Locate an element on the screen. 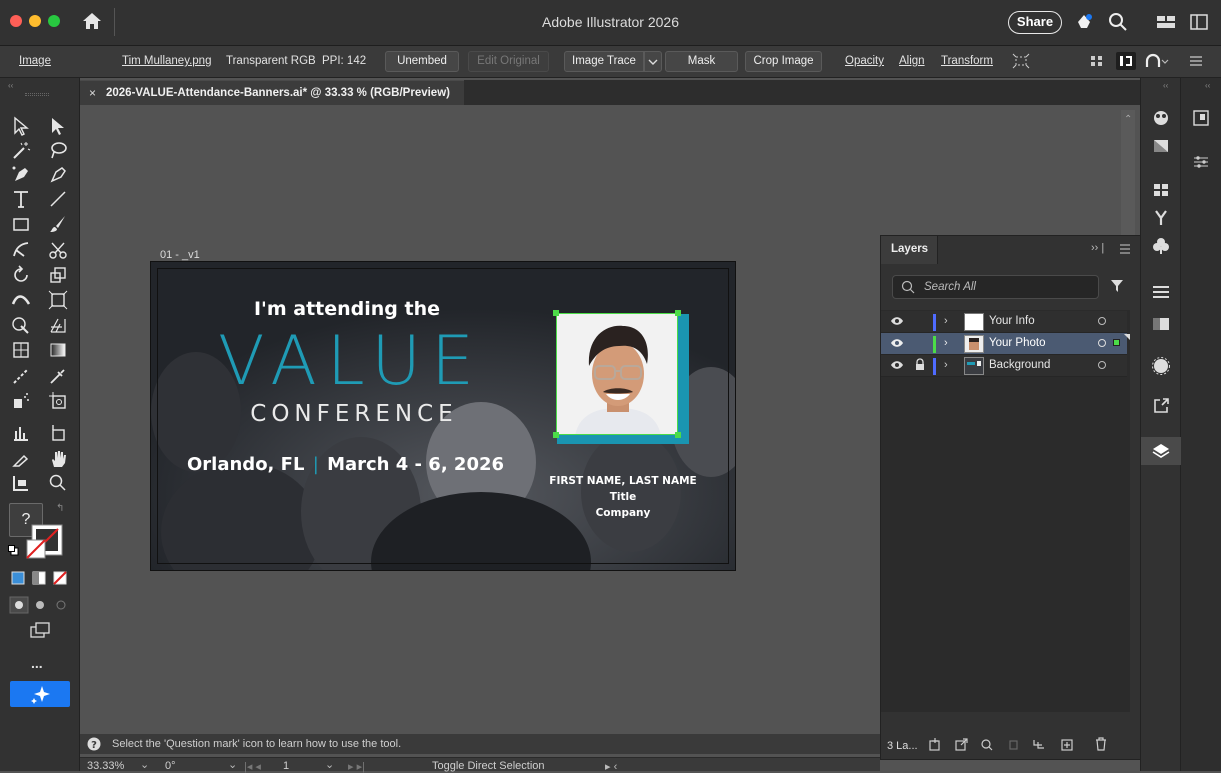 This screenshot has width=1221, height=773. shaper-tool-icon is located at coordinates (21, 250).